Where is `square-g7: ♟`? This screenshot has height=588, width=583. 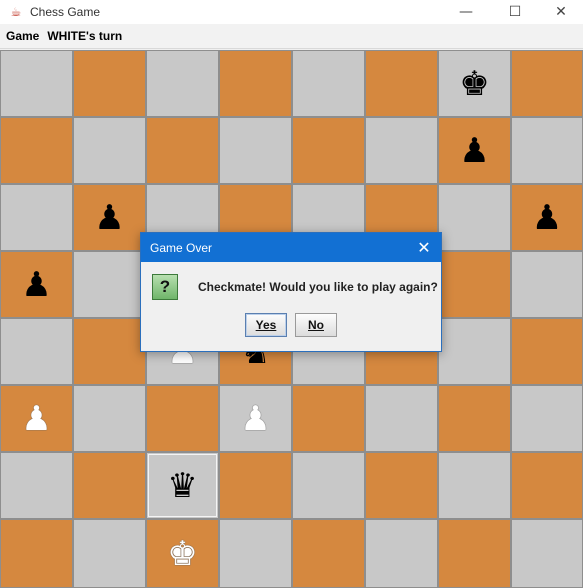
square-g7: ♟ is located at coordinates (474, 150).